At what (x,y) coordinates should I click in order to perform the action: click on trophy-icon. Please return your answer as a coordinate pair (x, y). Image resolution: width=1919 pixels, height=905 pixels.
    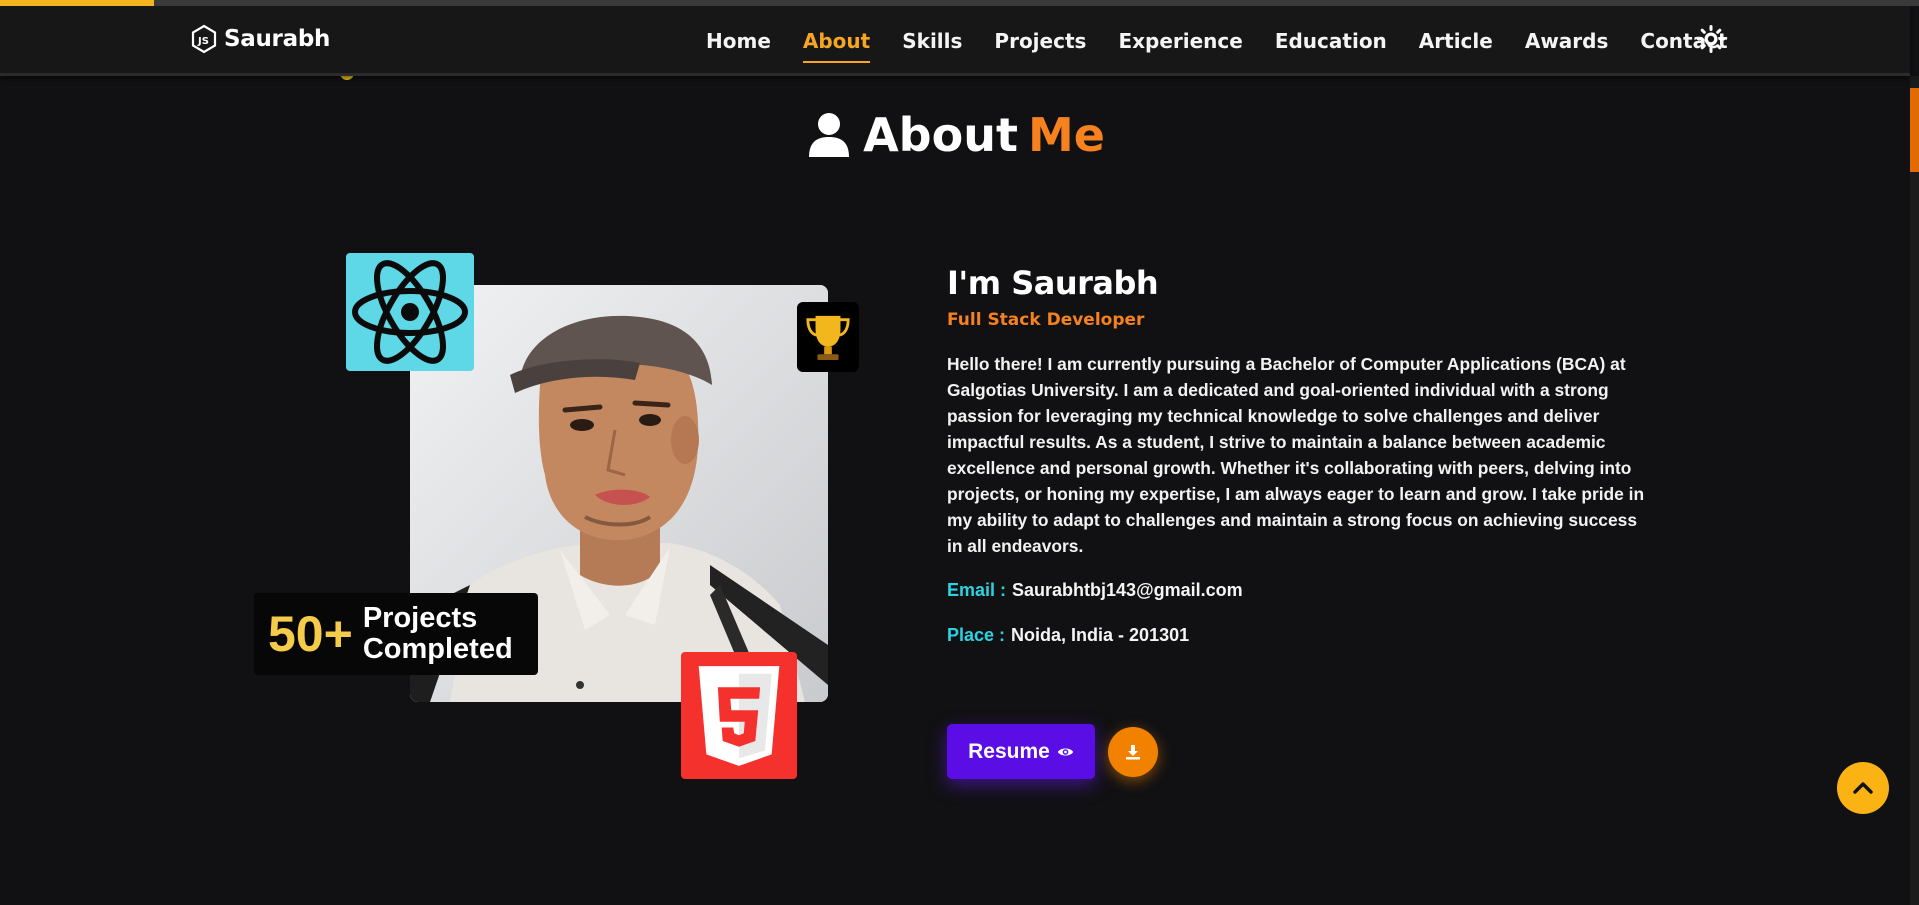
    Looking at the image, I should click on (828, 337).